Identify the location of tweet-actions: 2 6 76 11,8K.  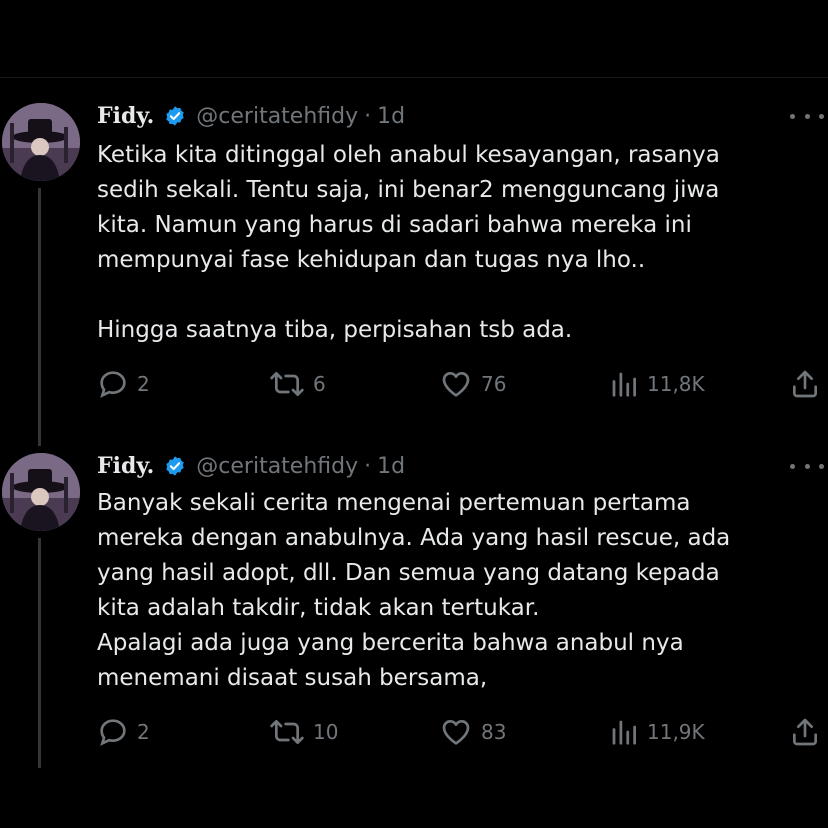
(461, 384).